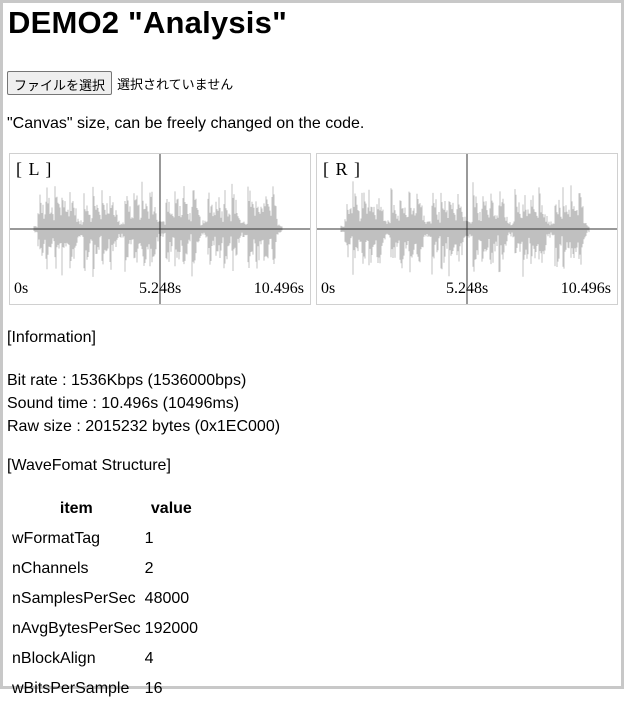  What do you see at coordinates (144, 426) in the screenshot?
I see `raw-size: Raw size : 2015232 bytes (0x1EC000)` at bounding box center [144, 426].